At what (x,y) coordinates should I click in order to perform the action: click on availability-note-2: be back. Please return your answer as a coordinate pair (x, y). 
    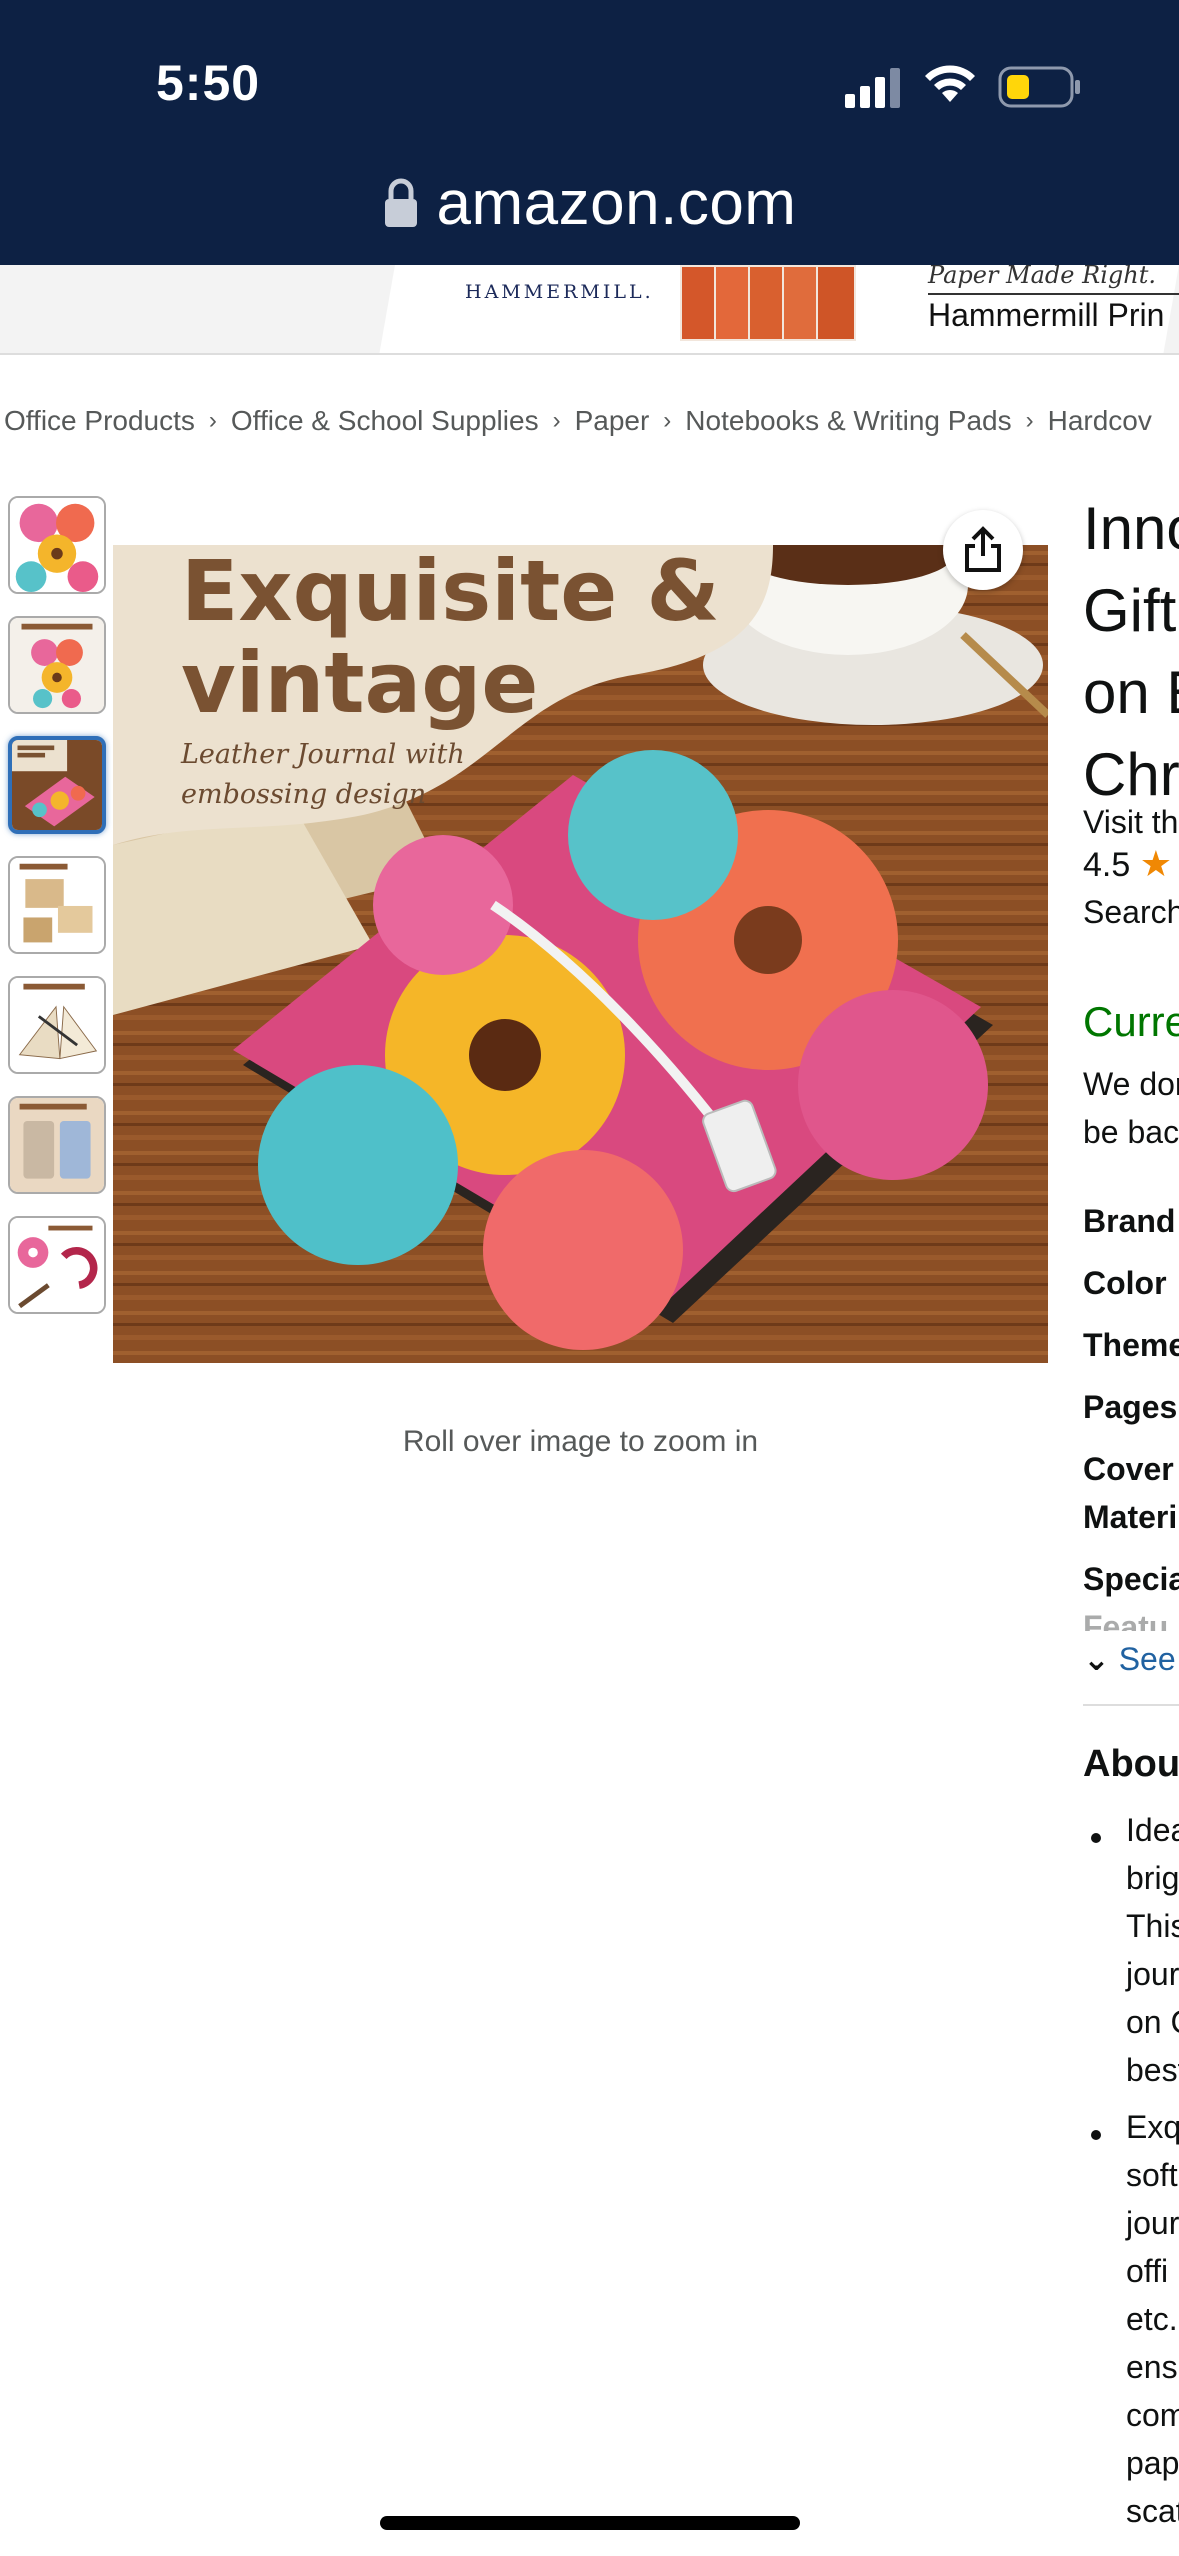
    Looking at the image, I should click on (1131, 1132).